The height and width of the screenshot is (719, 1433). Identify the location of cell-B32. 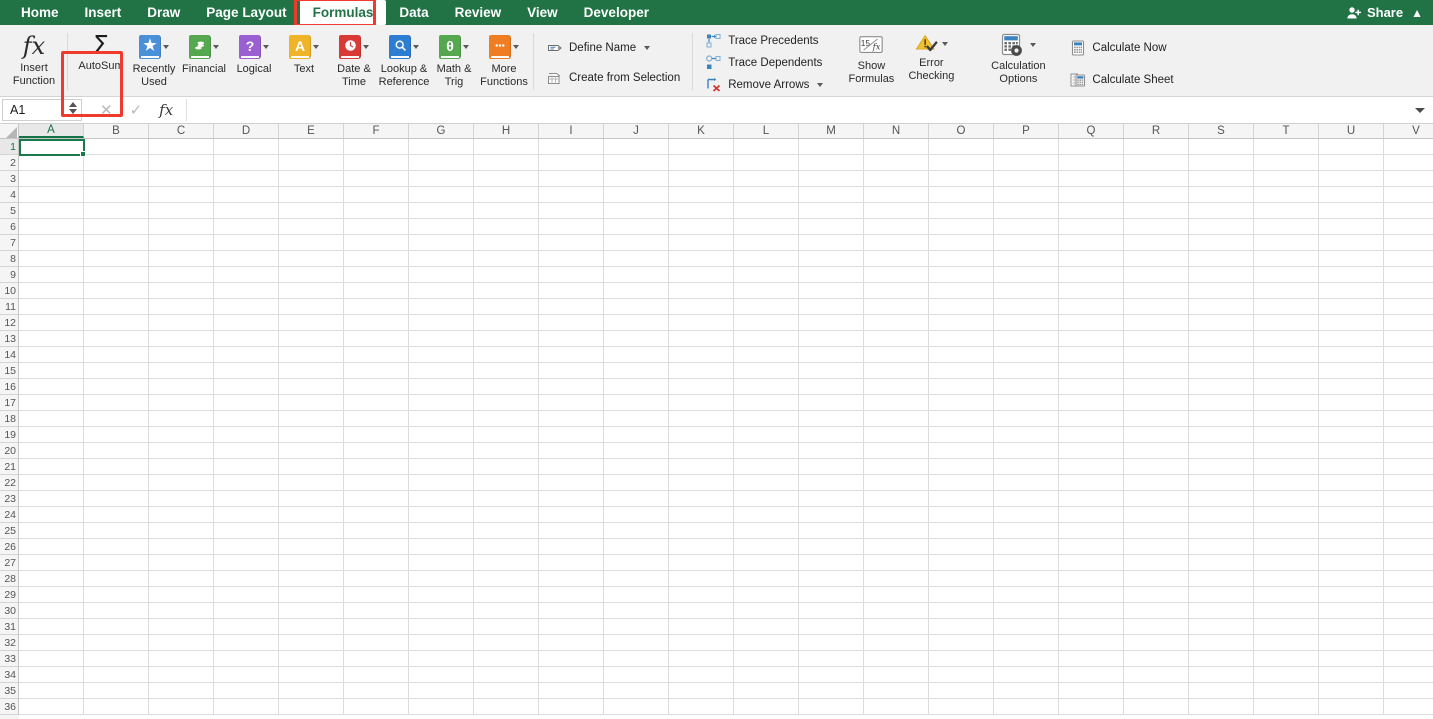
(116, 643).